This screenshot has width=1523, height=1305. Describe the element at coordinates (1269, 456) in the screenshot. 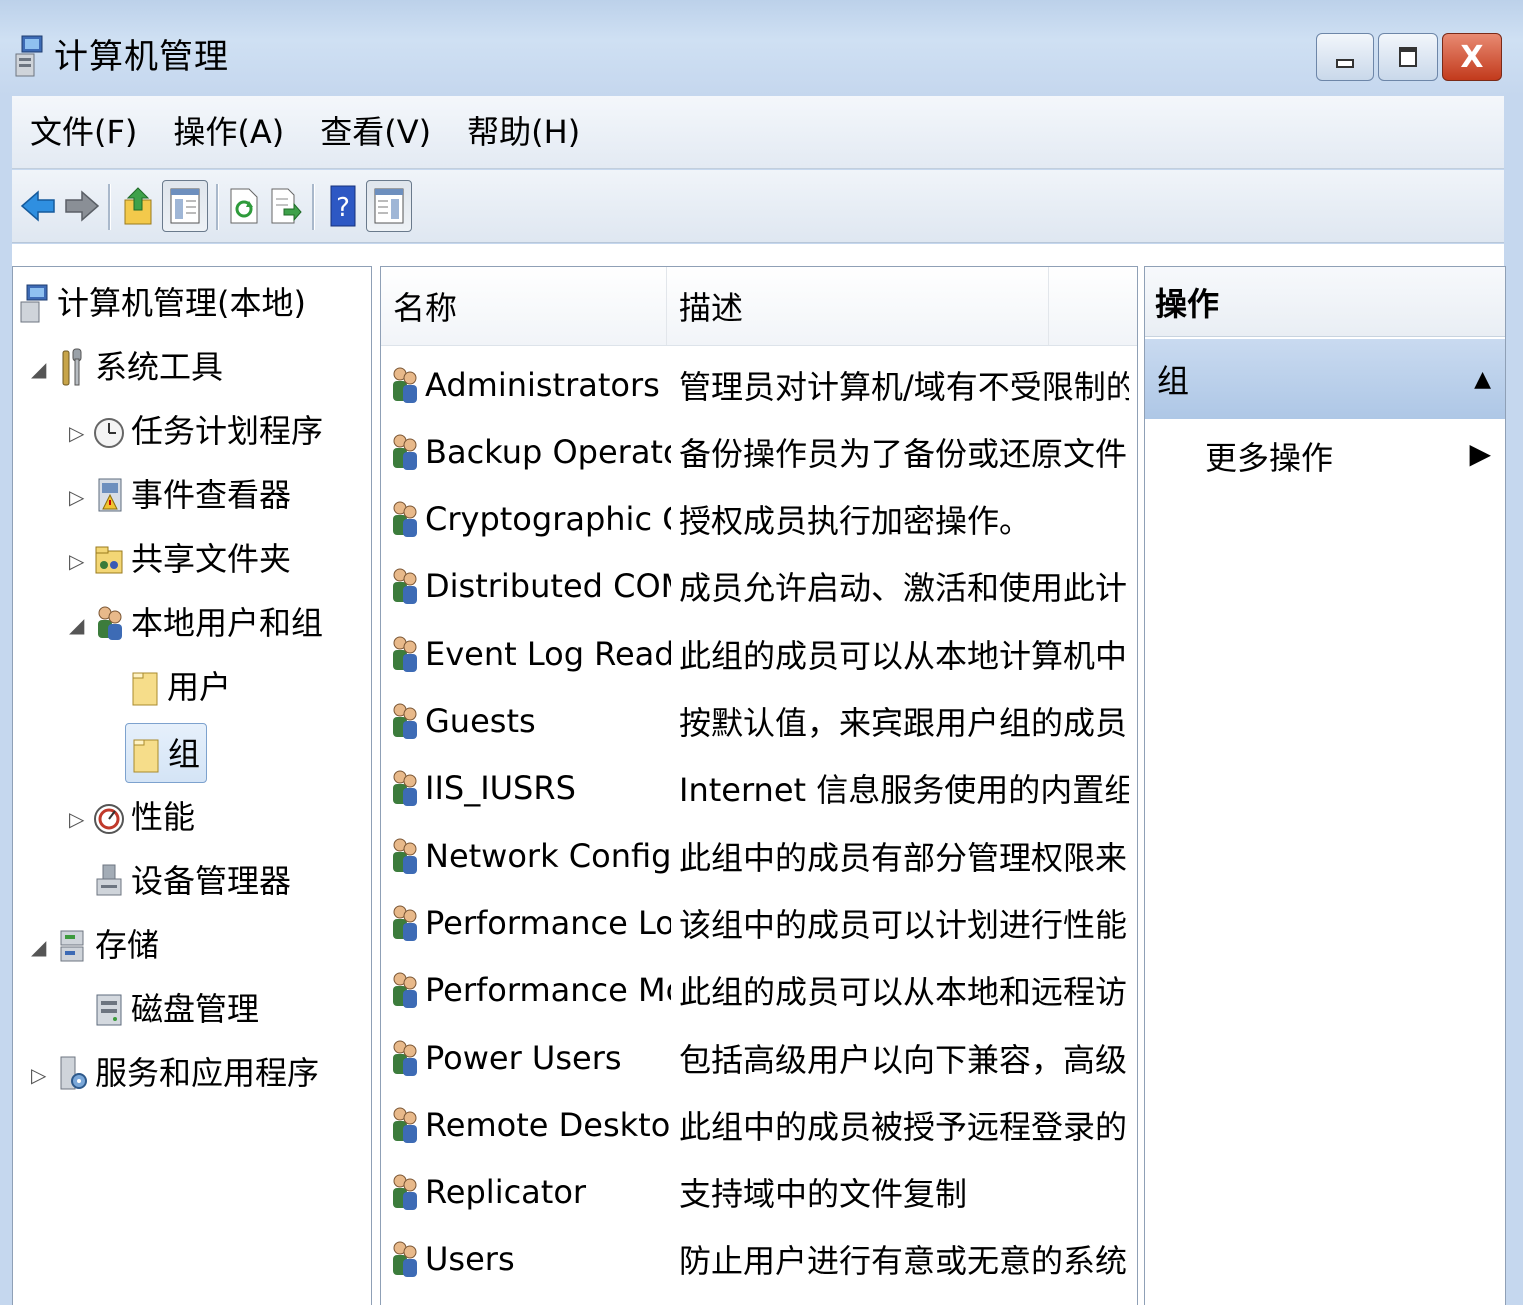

I see `more-actions-item: 更多操作` at that location.